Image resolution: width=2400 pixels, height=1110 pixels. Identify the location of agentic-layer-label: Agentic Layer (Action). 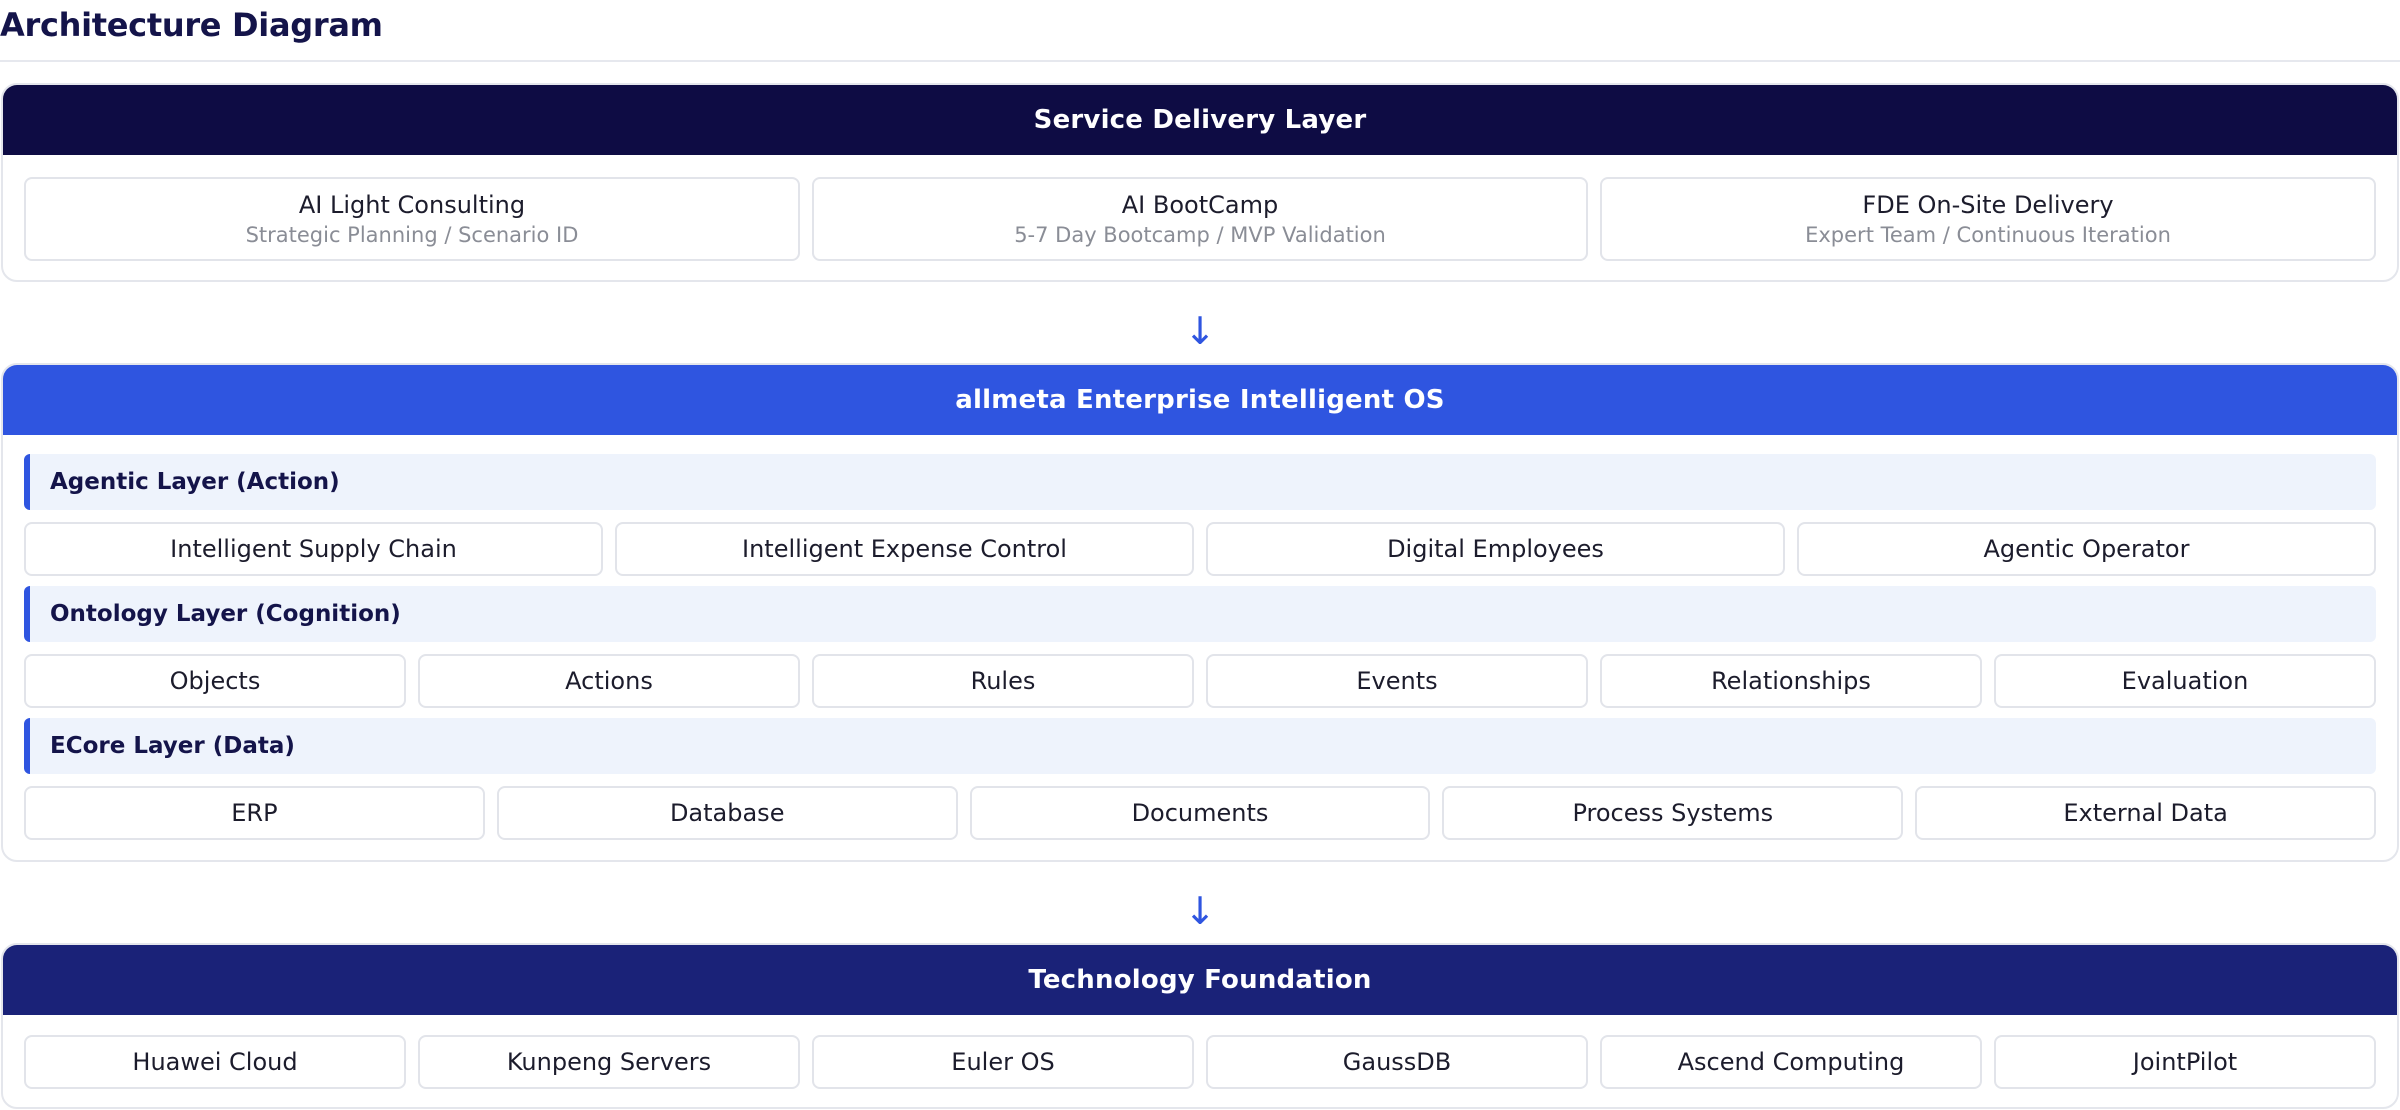
(1200, 482).